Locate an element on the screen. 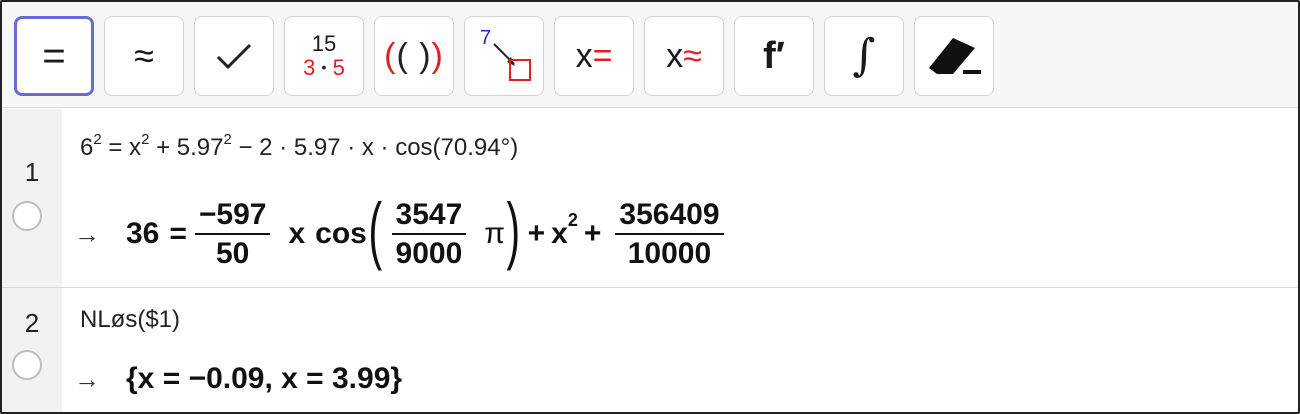 The width and height of the screenshot is (1300, 414). expand-icon: (( )) is located at coordinates (414, 56).